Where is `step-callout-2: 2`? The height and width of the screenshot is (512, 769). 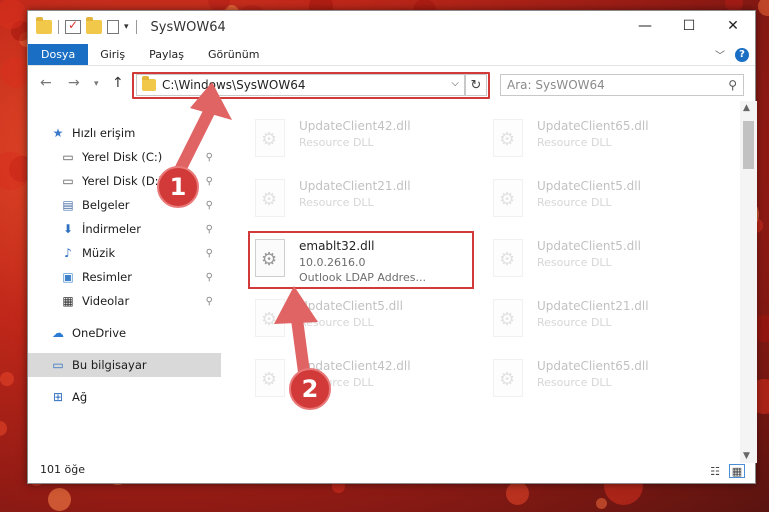 step-callout-2: 2 is located at coordinates (310, 389).